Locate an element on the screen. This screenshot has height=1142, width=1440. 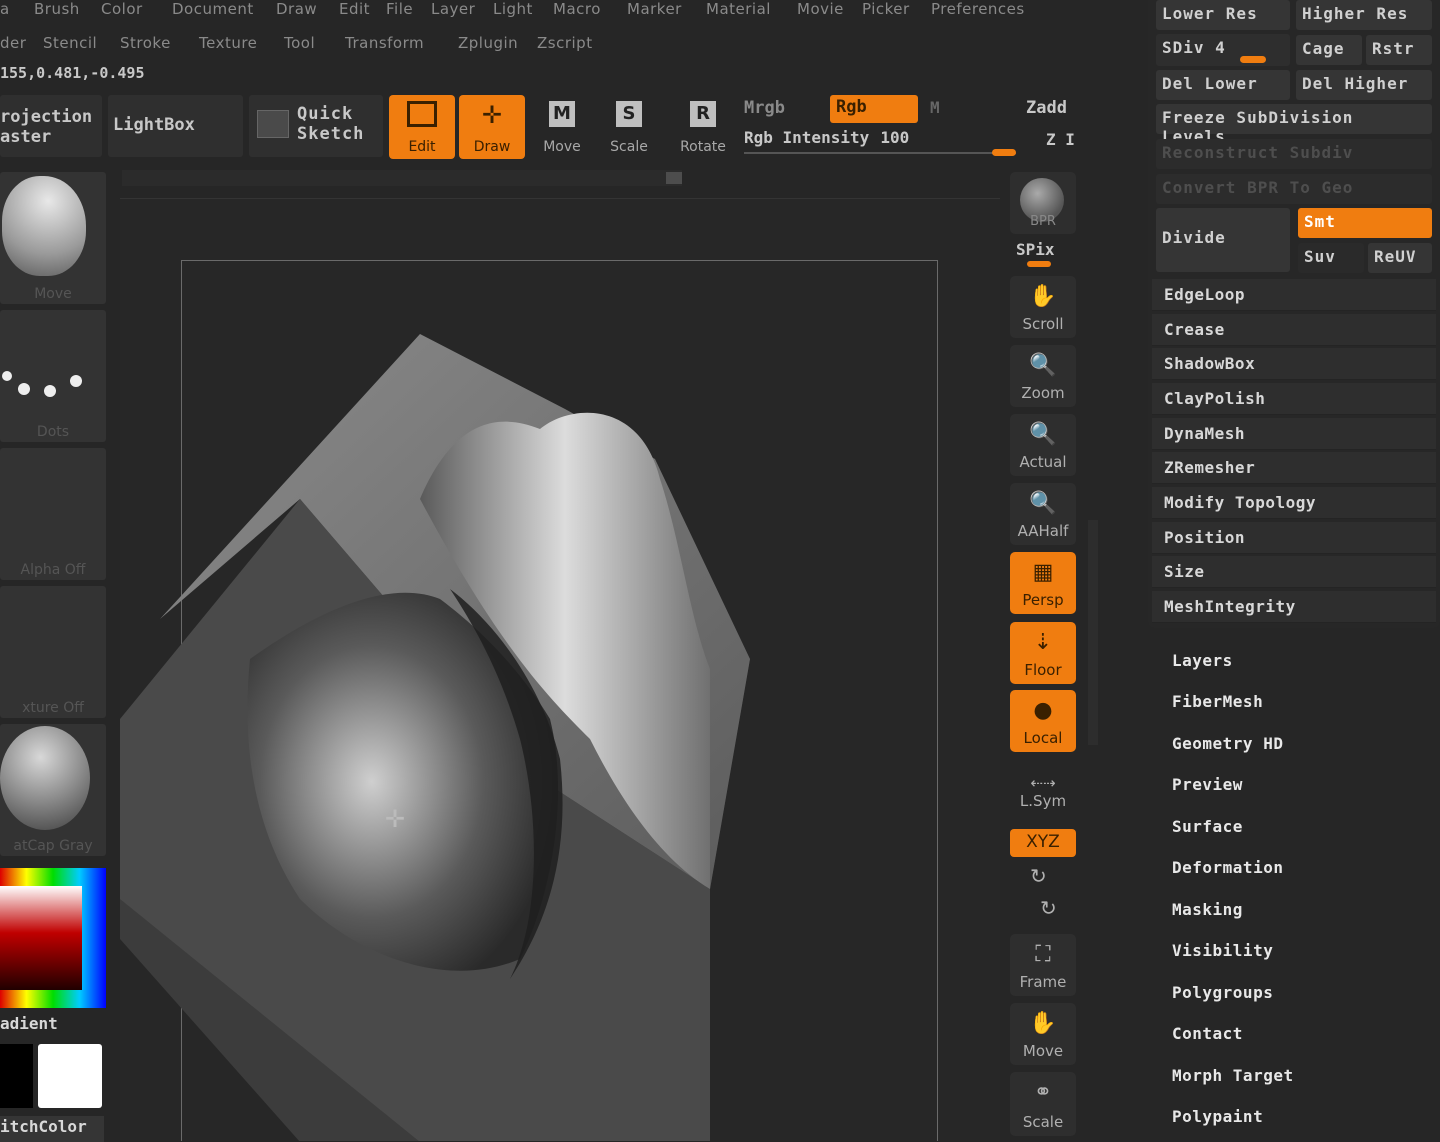
suv-toggle: Suv is located at coordinates (1331, 258).